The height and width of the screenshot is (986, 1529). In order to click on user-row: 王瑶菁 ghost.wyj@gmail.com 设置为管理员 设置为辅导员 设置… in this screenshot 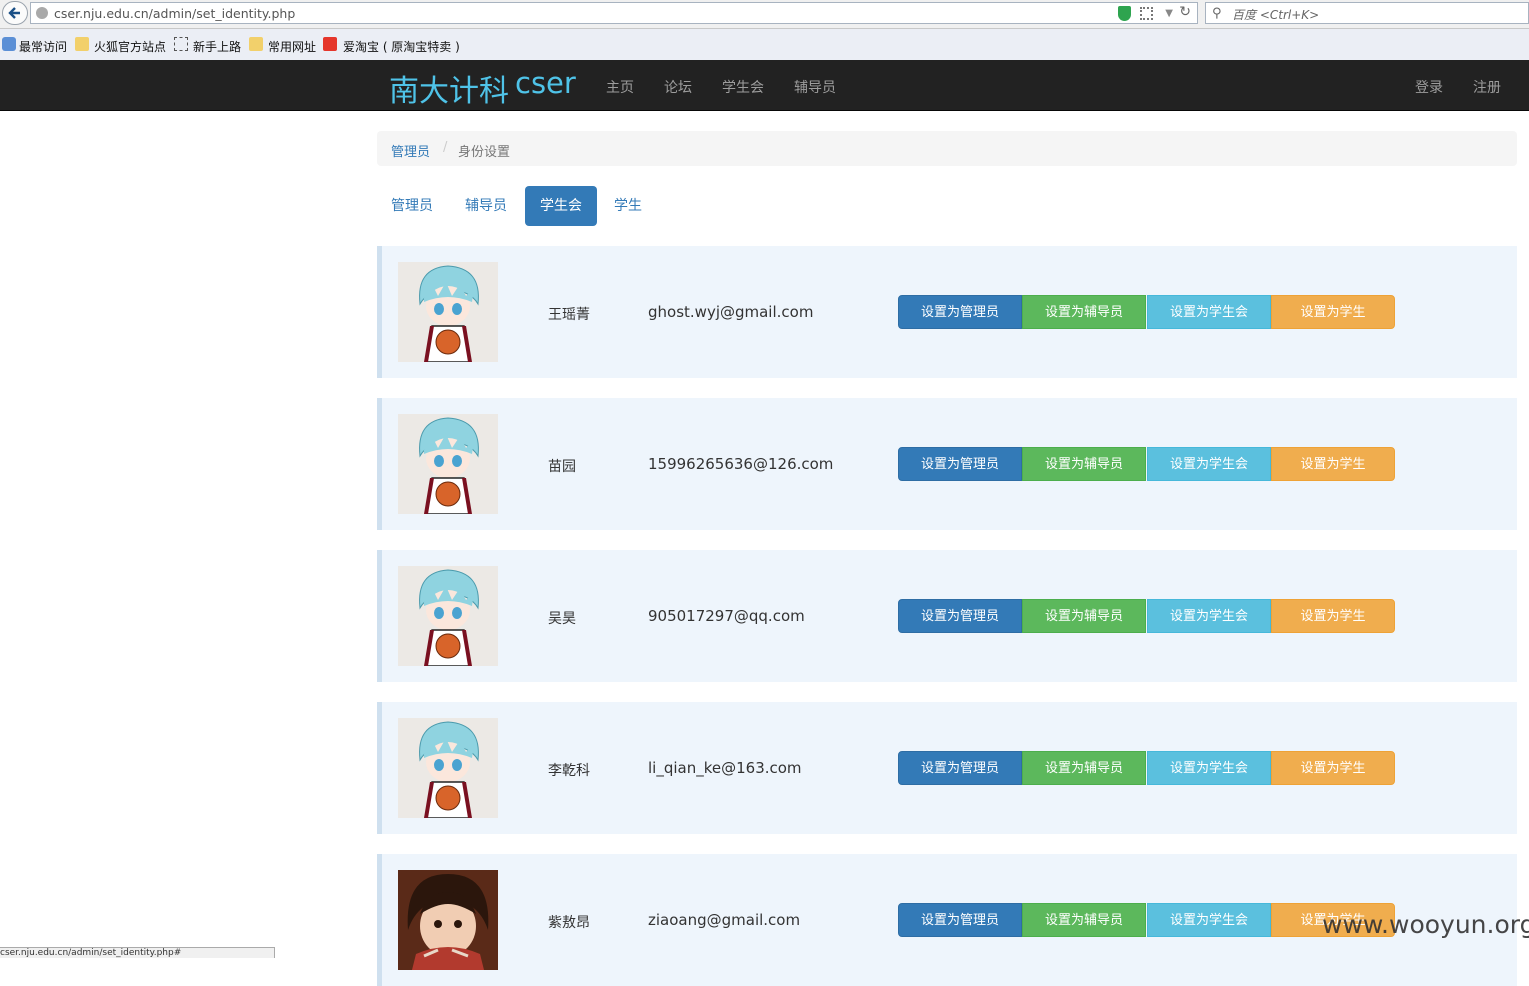, I will do `click(947, 312)`.